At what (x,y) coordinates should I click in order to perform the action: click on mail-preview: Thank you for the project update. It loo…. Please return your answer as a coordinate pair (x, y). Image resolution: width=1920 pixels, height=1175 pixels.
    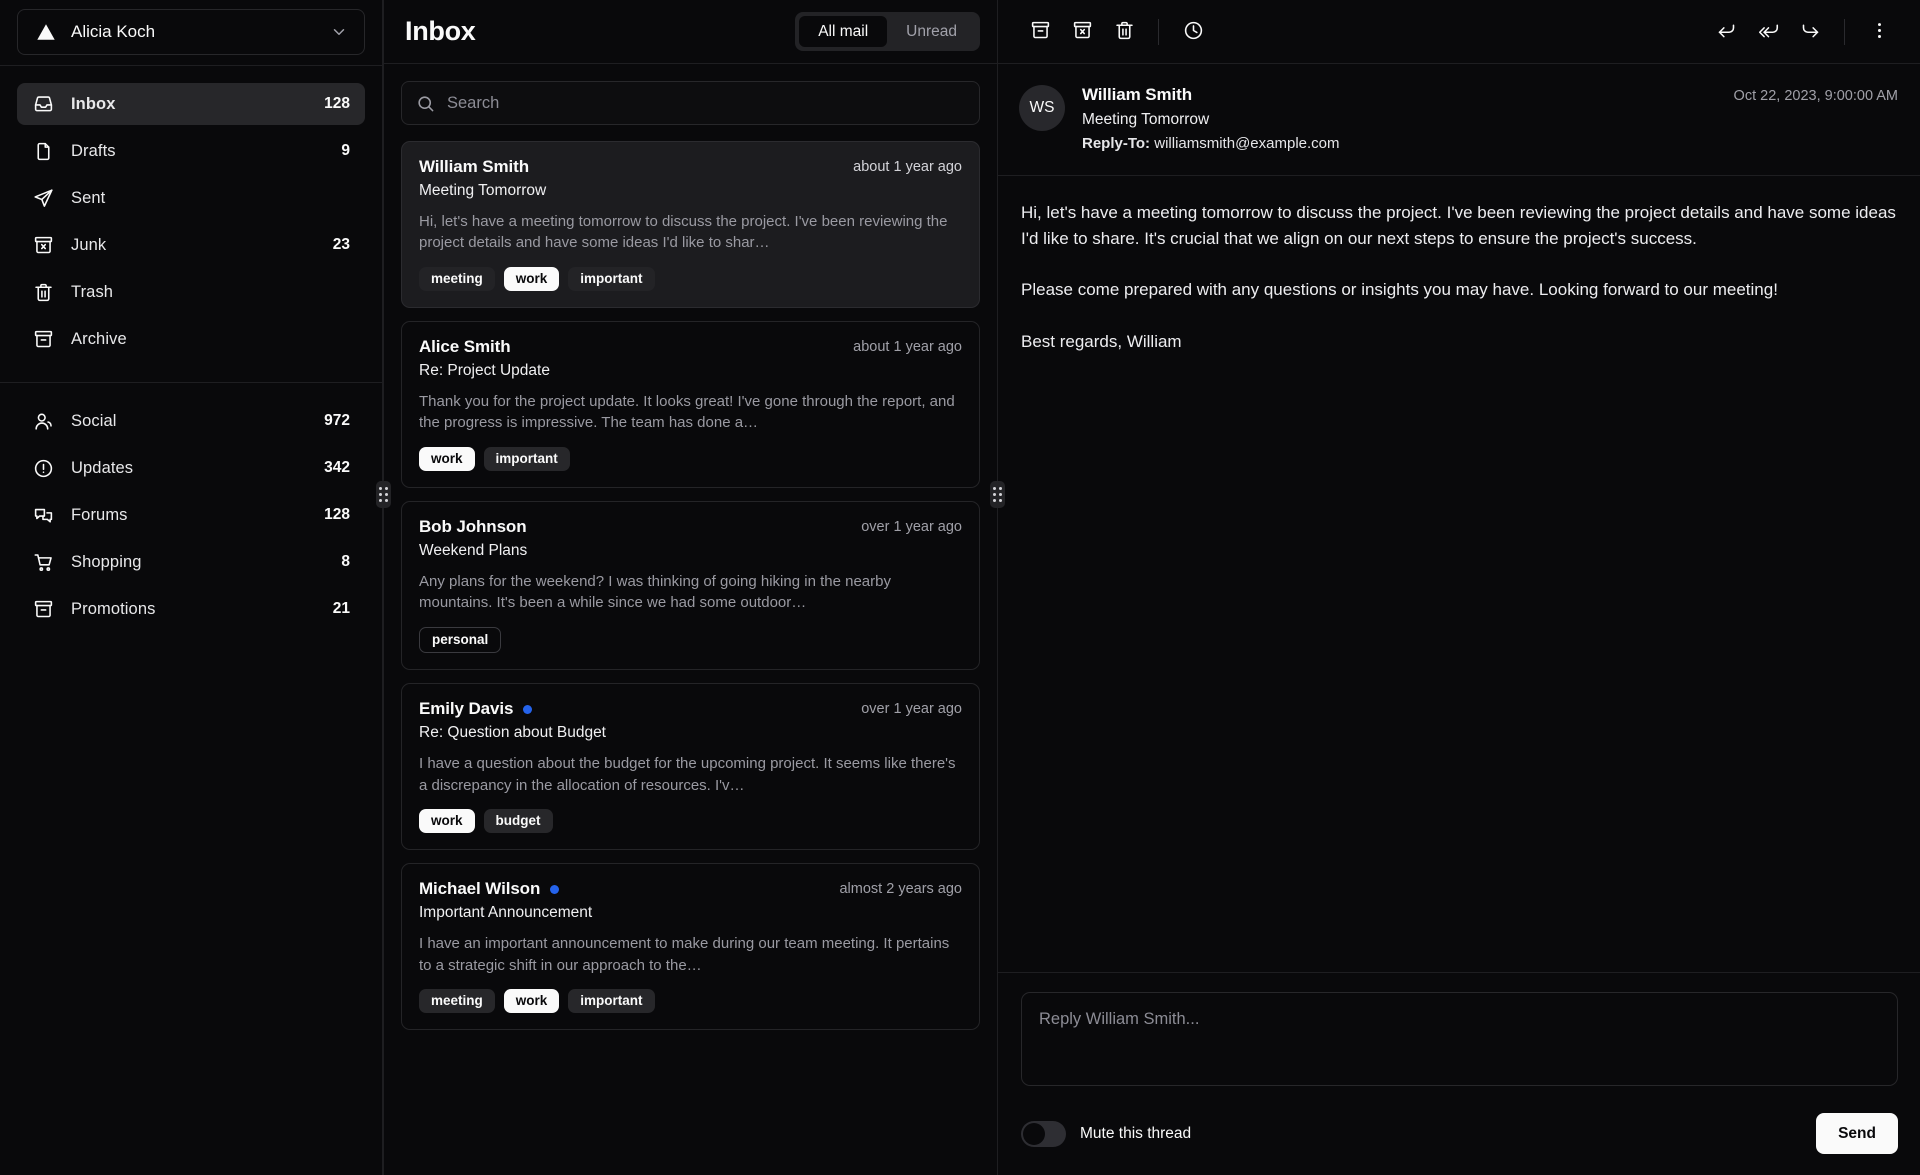
    Looking at the image, I should click on (687, 412).